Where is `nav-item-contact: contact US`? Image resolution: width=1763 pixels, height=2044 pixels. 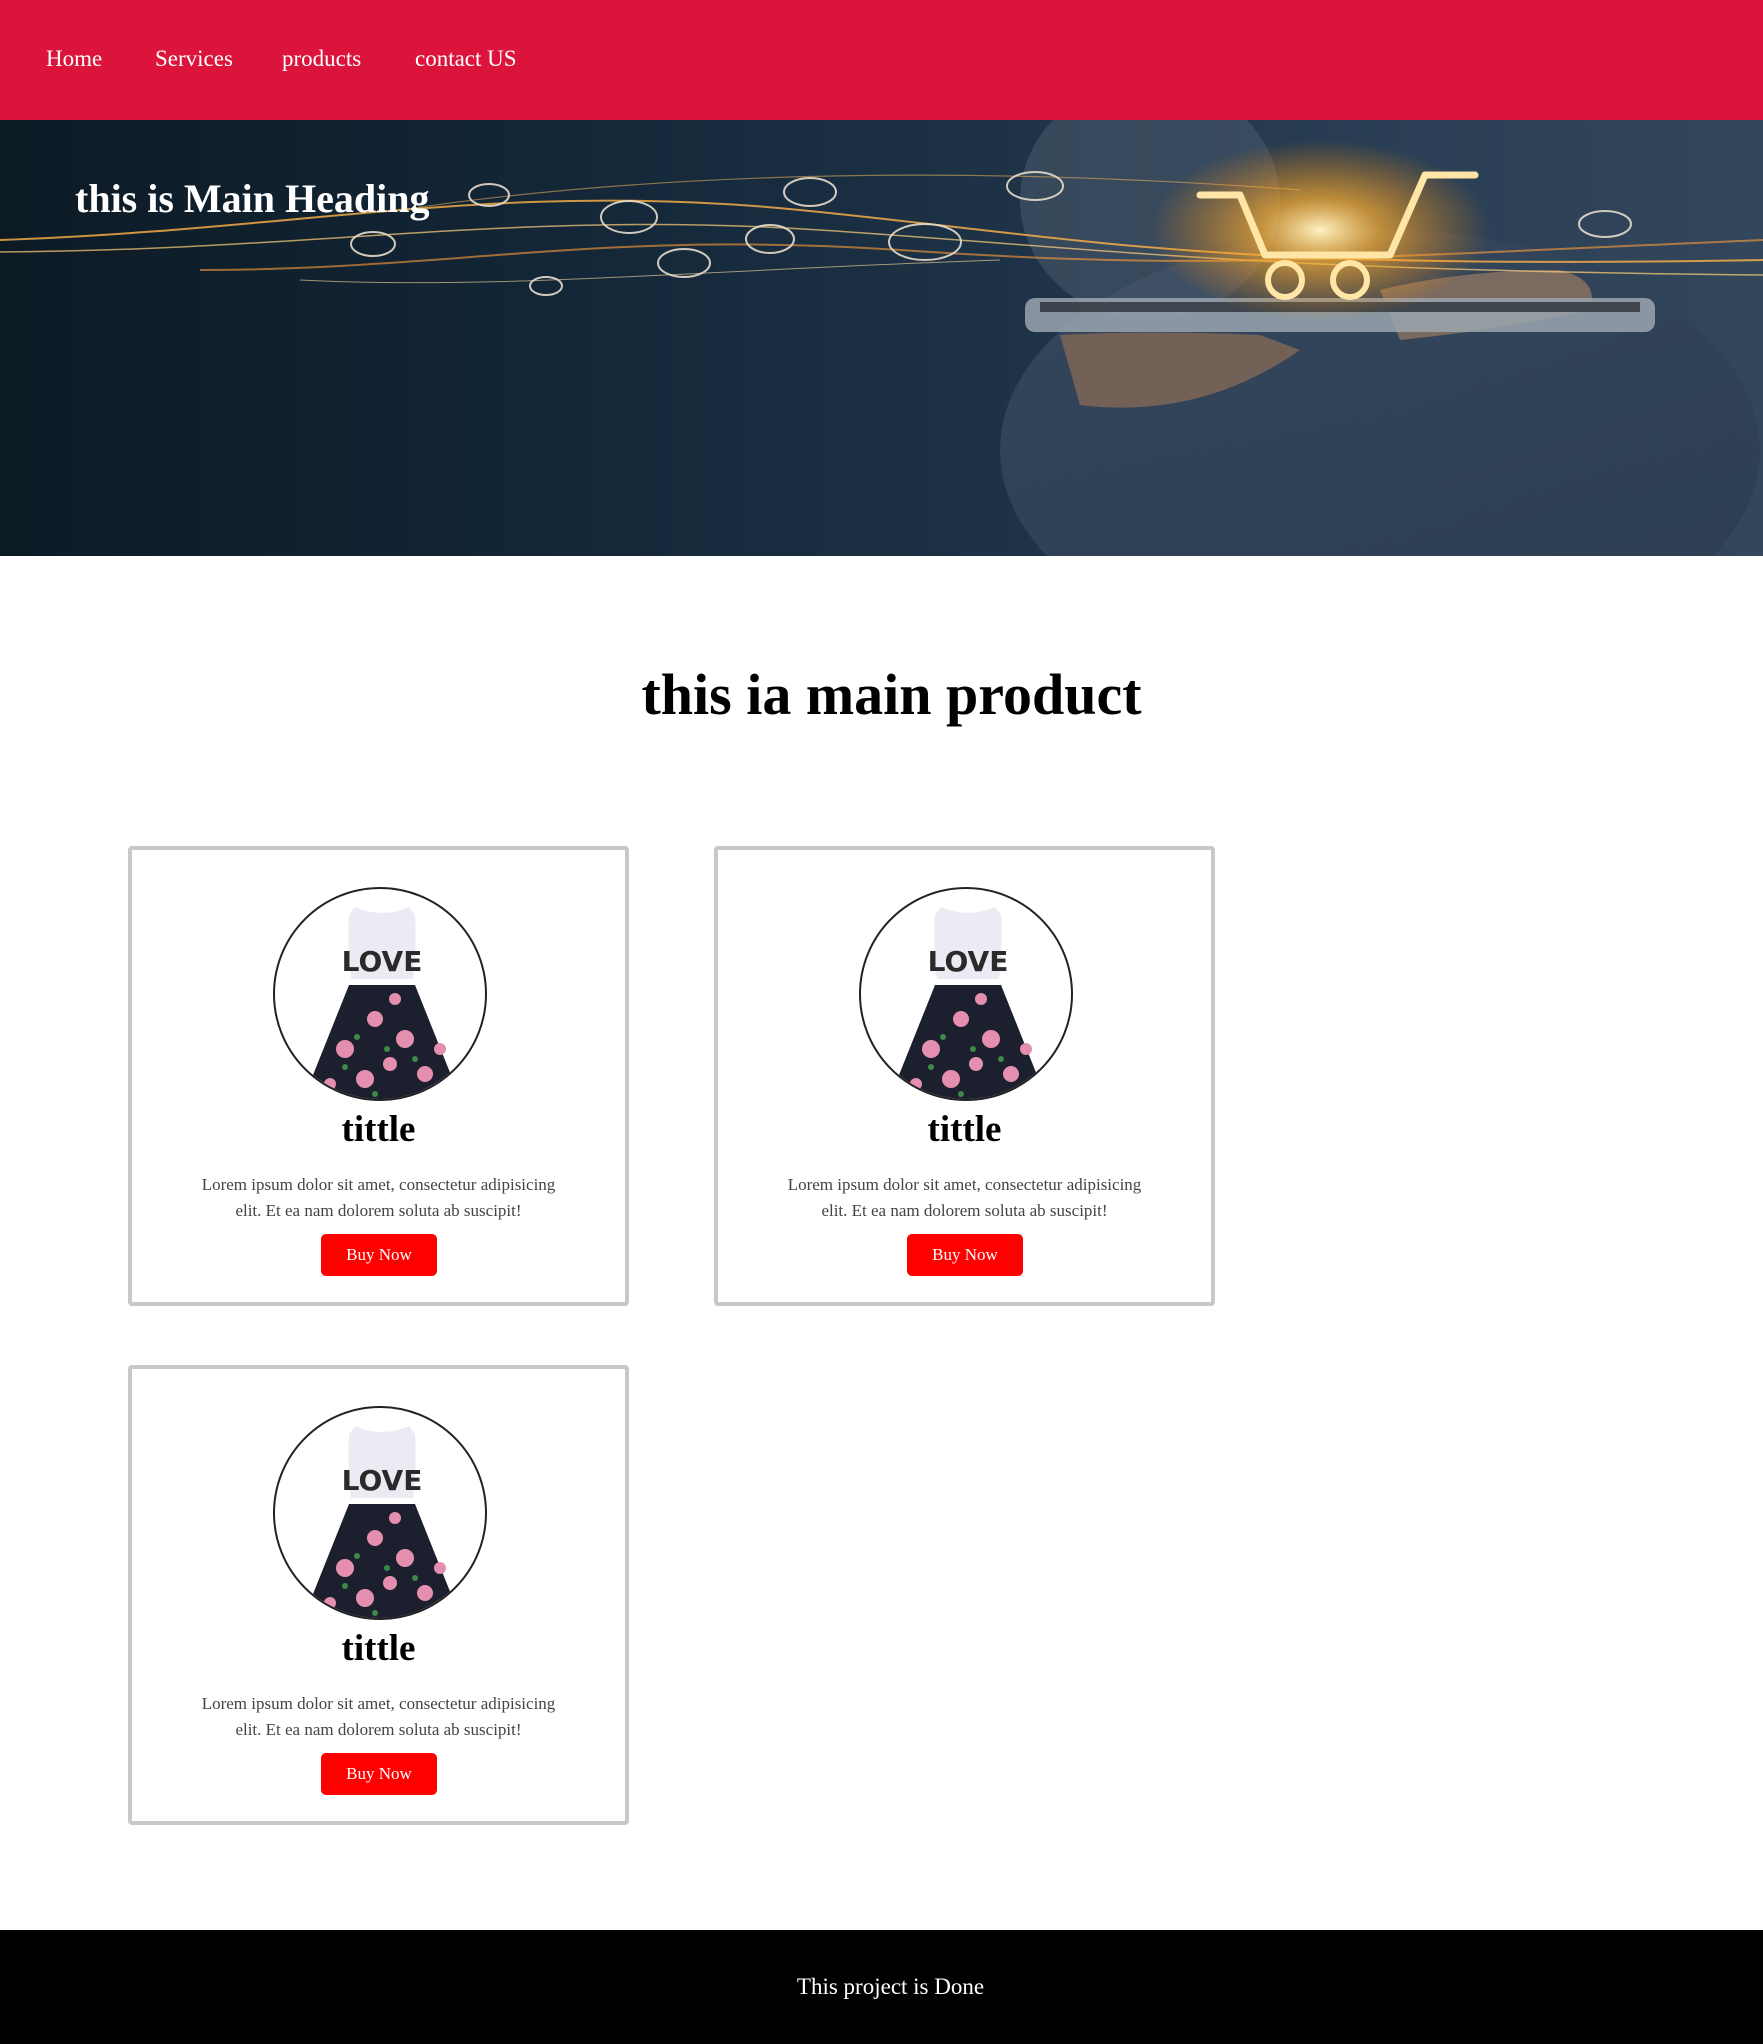 nav-item-contact: contact US is located at coordinates (466, 59).